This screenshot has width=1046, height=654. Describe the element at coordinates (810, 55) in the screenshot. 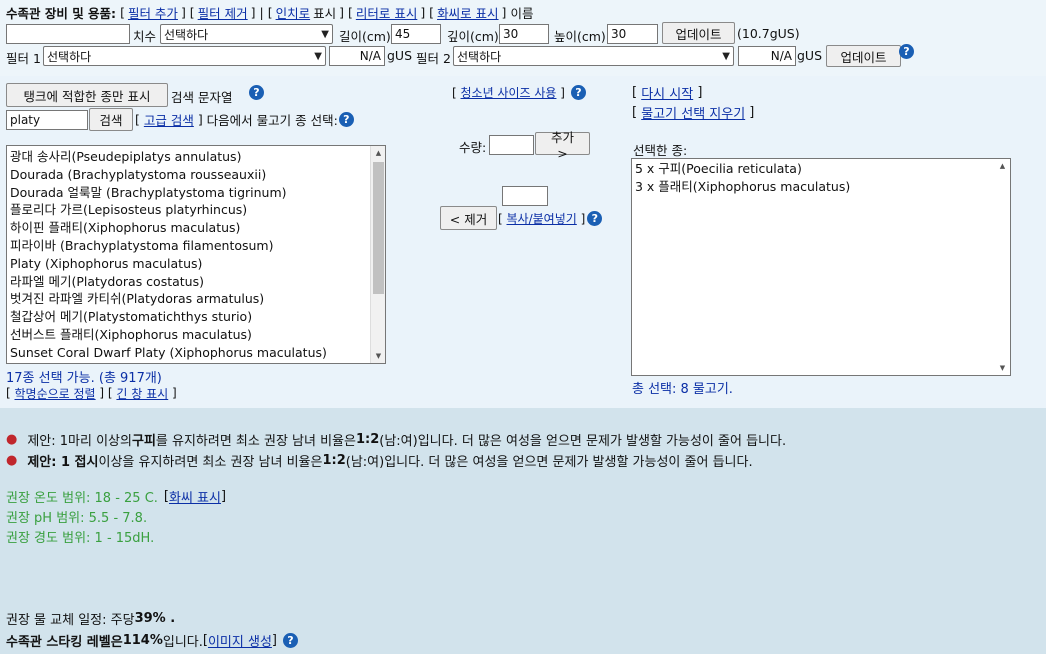

I see `filter2-unit: gUS` at that location.